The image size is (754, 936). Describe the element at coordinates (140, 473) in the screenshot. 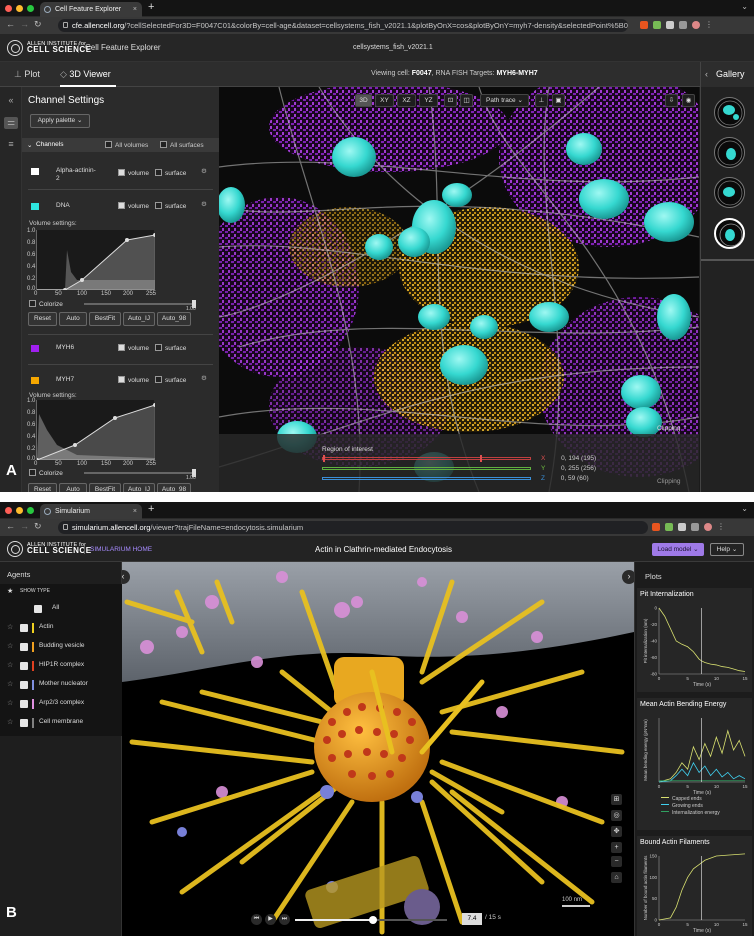

I see `colorize-slider` at that location.